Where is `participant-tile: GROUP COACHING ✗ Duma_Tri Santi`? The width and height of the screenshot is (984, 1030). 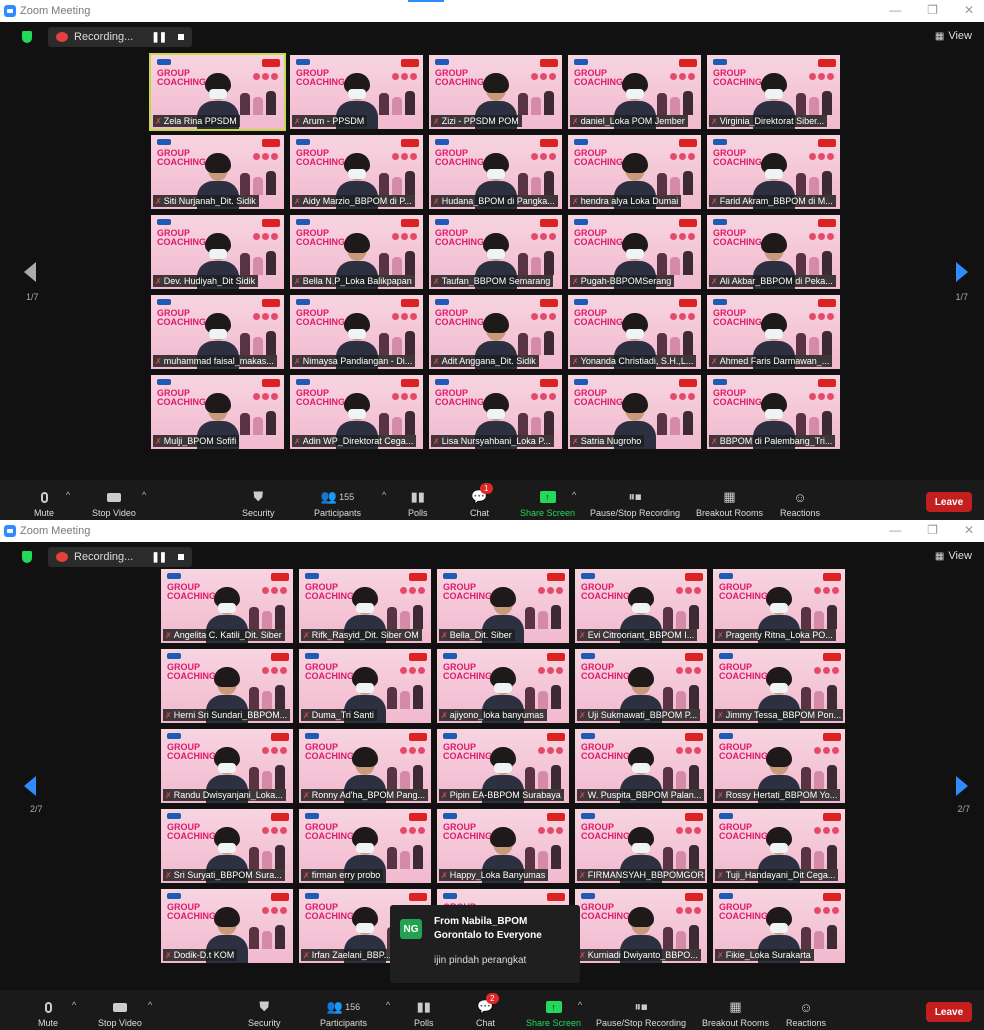 participant-tile: GROUP COACHING ✗ Duma_Tri Santi is located at coordinates (365, 686).